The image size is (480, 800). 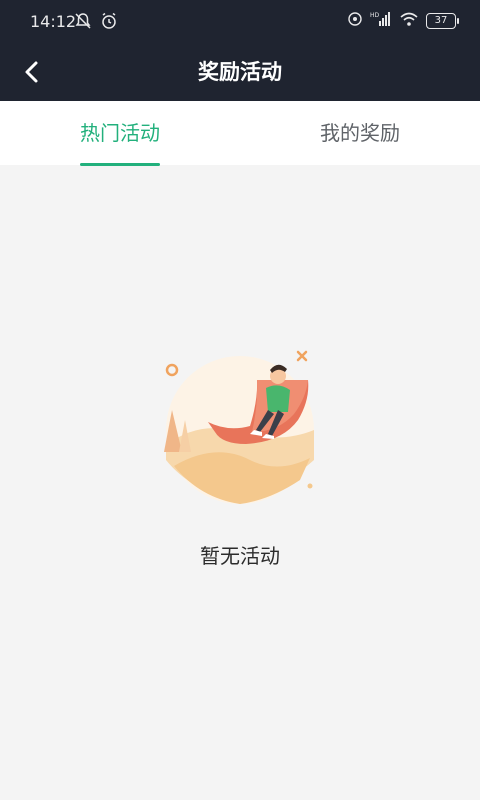 What do you see at coordinates (240, 556) in the screenshot?
I see `empty-message: 暂无活动` at bounding box center [240, 556].